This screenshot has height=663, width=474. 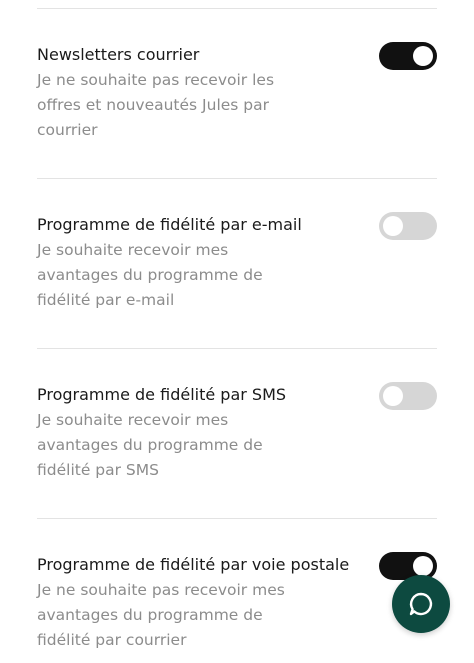 I want to click on setting-title: Programme de fidélité par SMS, so click(x=162, y=394).